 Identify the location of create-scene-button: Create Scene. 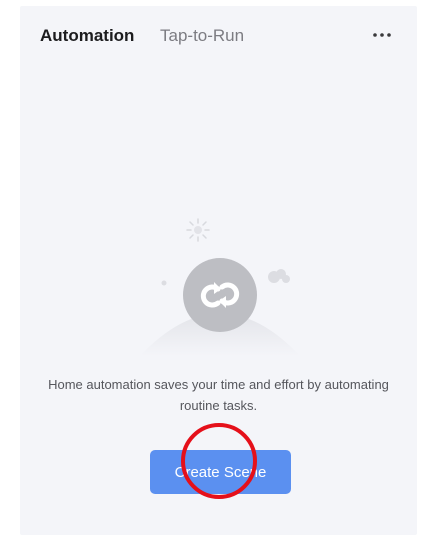
(220, 472).